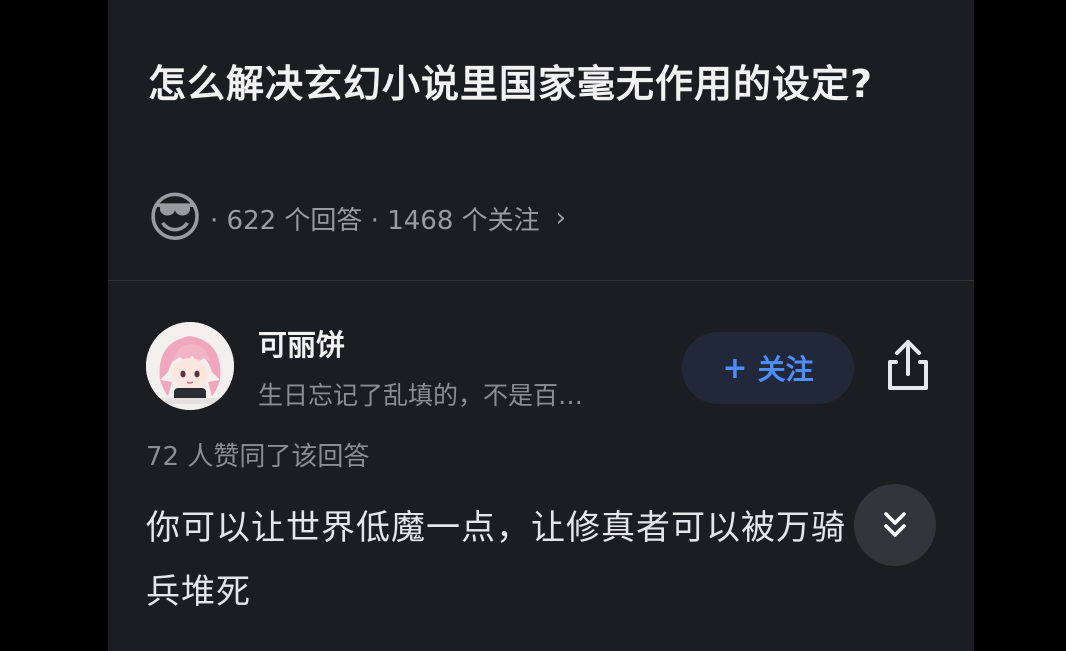 The width and height of the screenshot is (1066, 651). I want to click on question-title: 怎么解决玄幻小说里国家毫无作用的设定?, so click(548, 84).